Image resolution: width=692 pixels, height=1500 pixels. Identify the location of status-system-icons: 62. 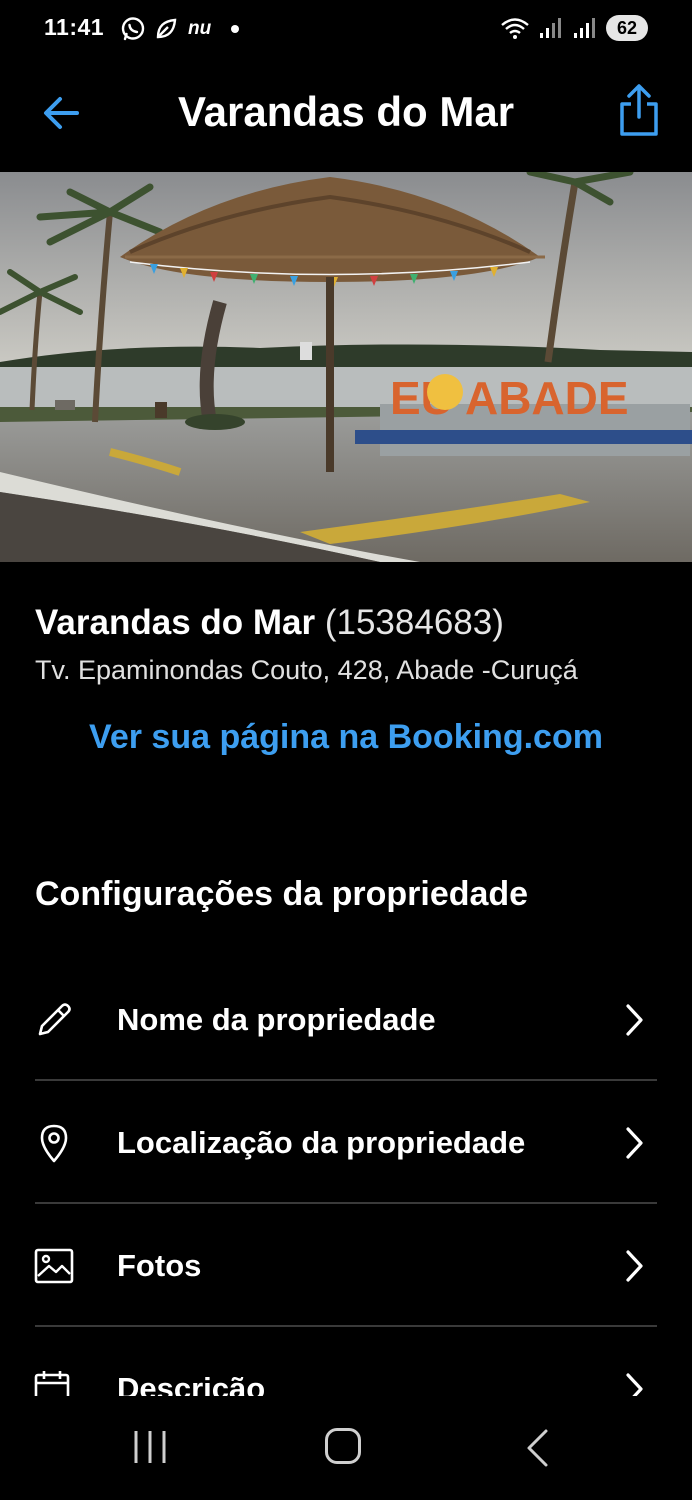
(574, 28).